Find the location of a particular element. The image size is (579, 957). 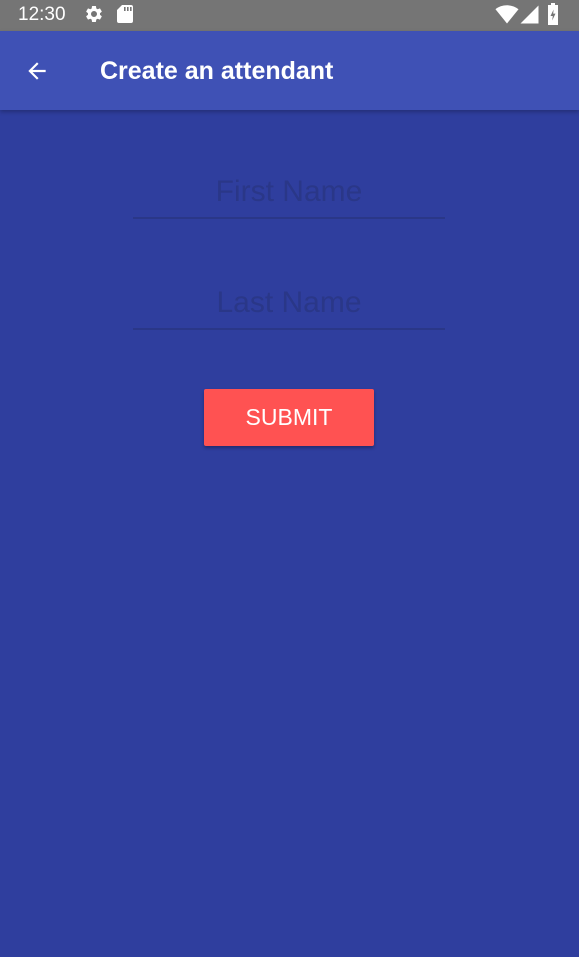

page-title: Create an attendant is located at coordinates (217, 71).